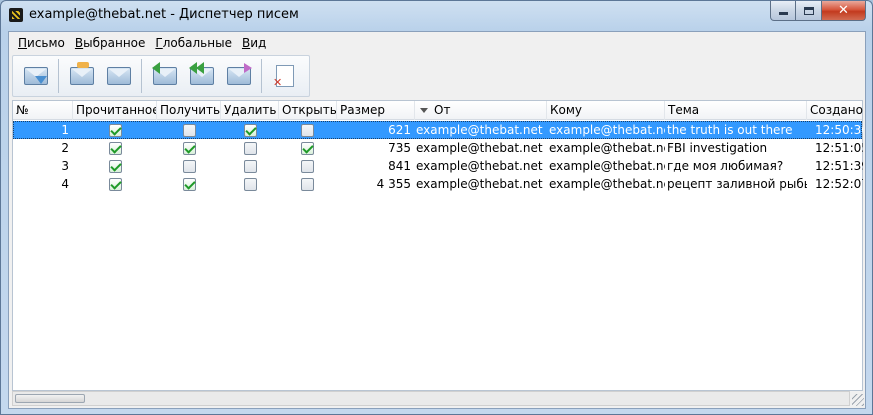 This screenshot has height=415, width=873. I want to click on reply-icon, so click(164, 73).